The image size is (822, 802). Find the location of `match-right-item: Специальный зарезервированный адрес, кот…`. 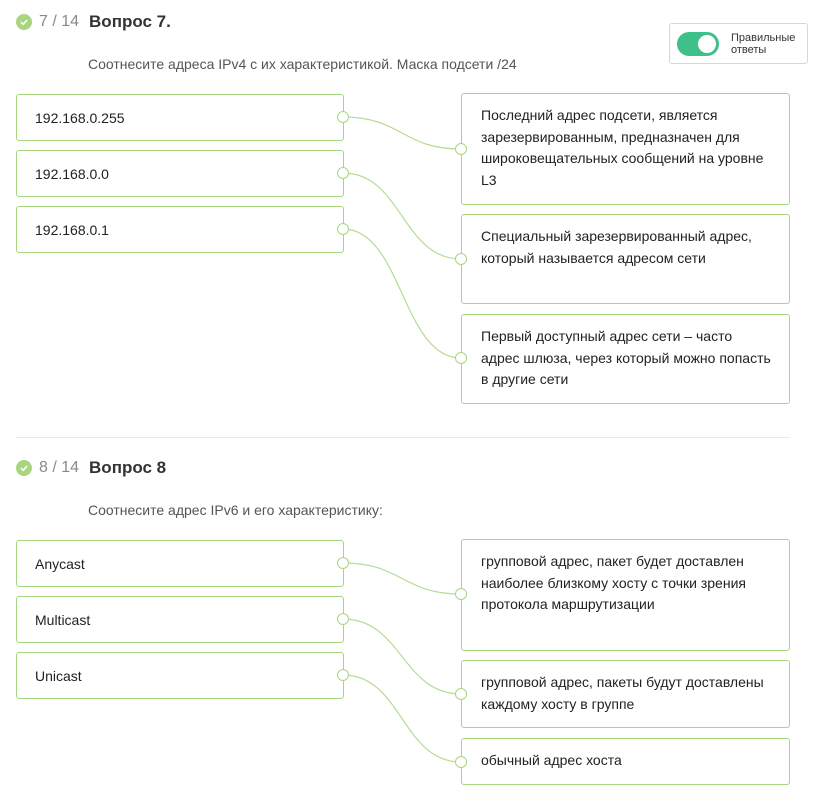

match-right-item: Специальный зарезервированный адрес, кот… is located at coordinates (625, 259).